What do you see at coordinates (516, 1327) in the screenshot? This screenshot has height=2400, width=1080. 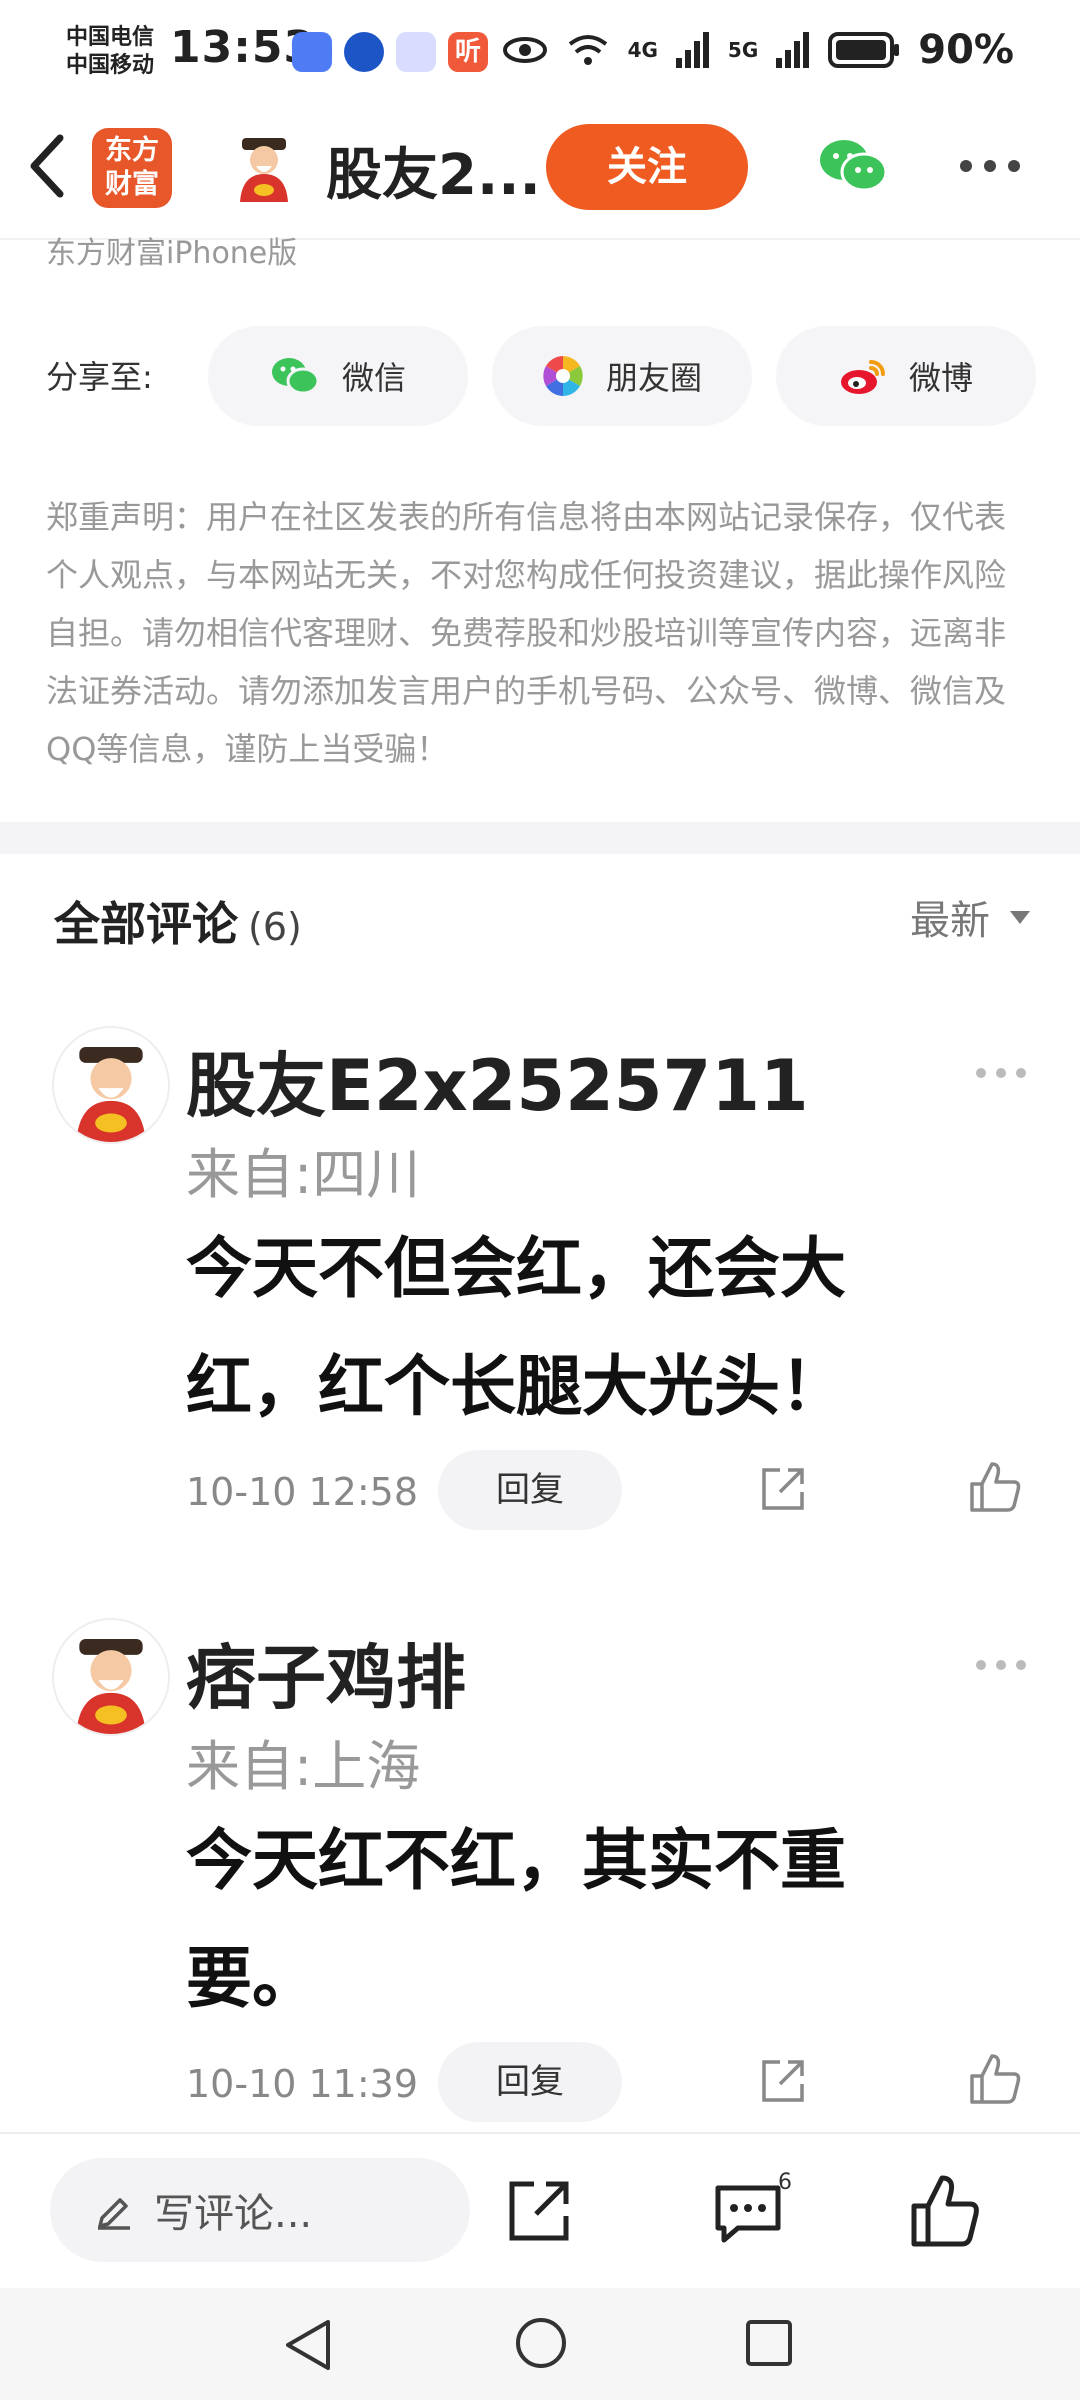 I see `comment-text: 今天不但会红，还会大红，红个长腿大光头！` at bounding box center [516, 1327].